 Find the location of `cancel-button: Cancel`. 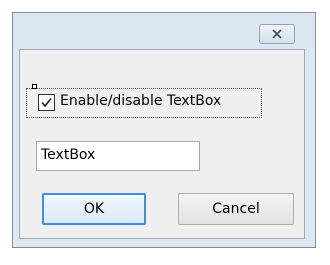

cancel-button: Cancel is located at coordinates (236, 209).